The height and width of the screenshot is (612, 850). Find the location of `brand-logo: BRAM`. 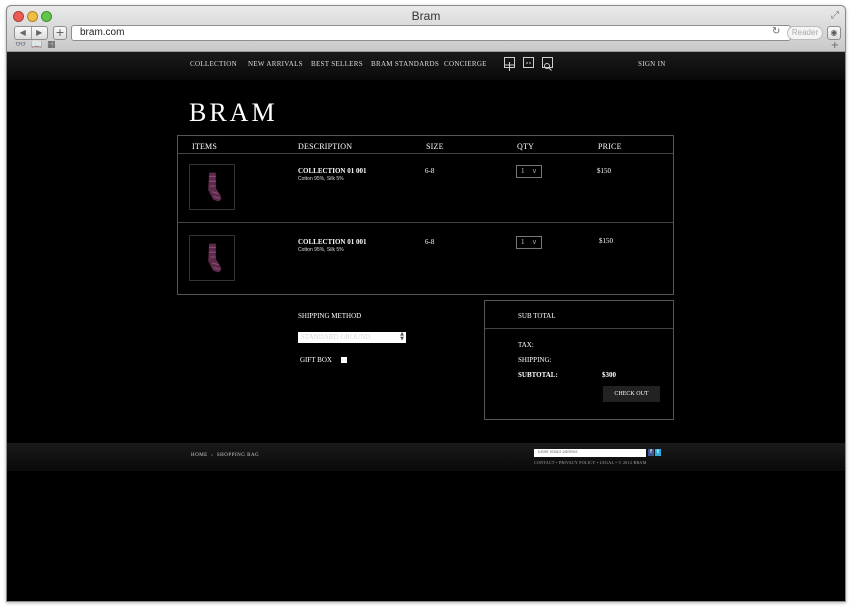

brand-logo: BRAM is located at coordinates (233, 113).